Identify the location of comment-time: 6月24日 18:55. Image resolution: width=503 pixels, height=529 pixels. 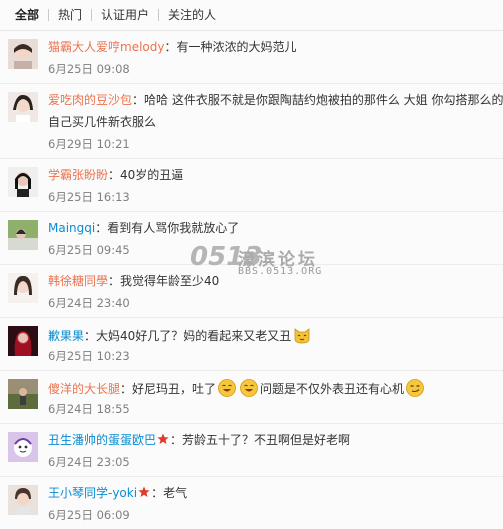
(89, 409).